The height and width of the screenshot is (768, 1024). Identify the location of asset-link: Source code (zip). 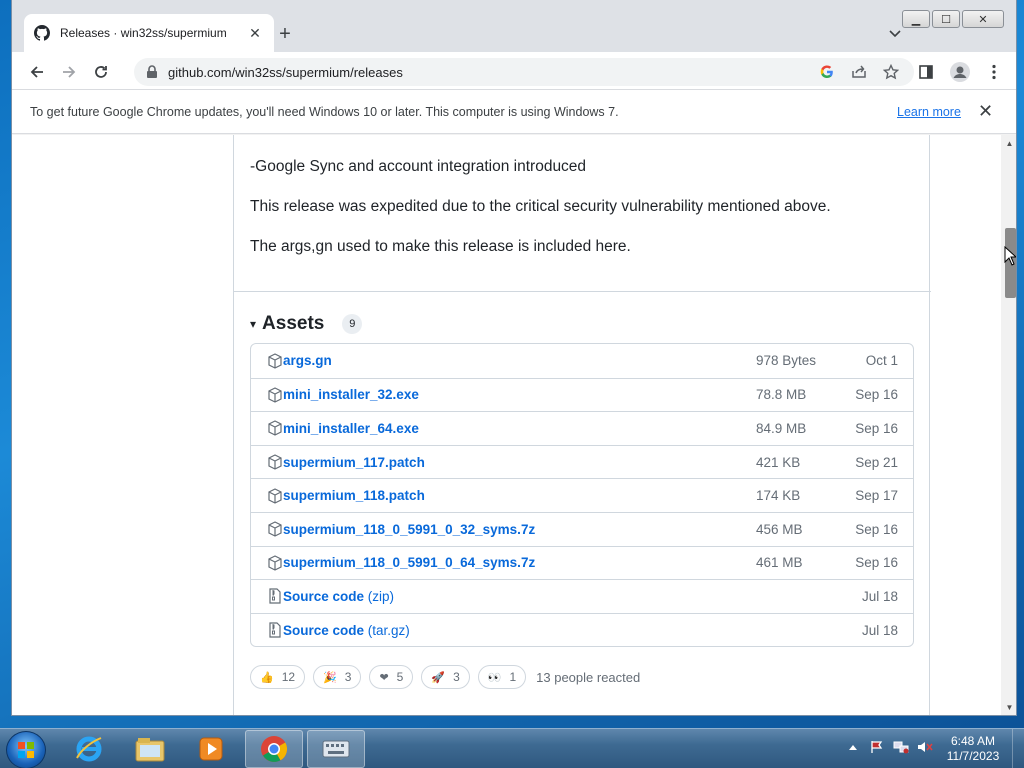
(338, 596).